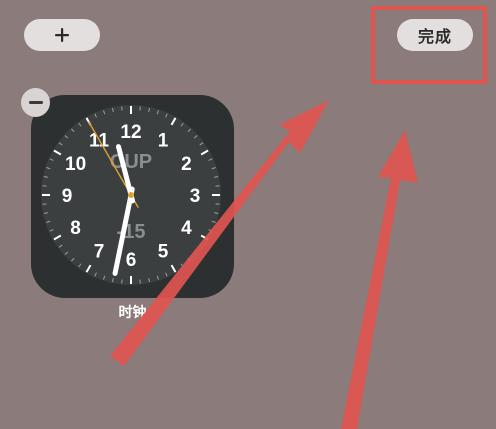 The height and width of the screenshot is (429, 496). I want to click on clock-numeral: 4, so click(186, 228).